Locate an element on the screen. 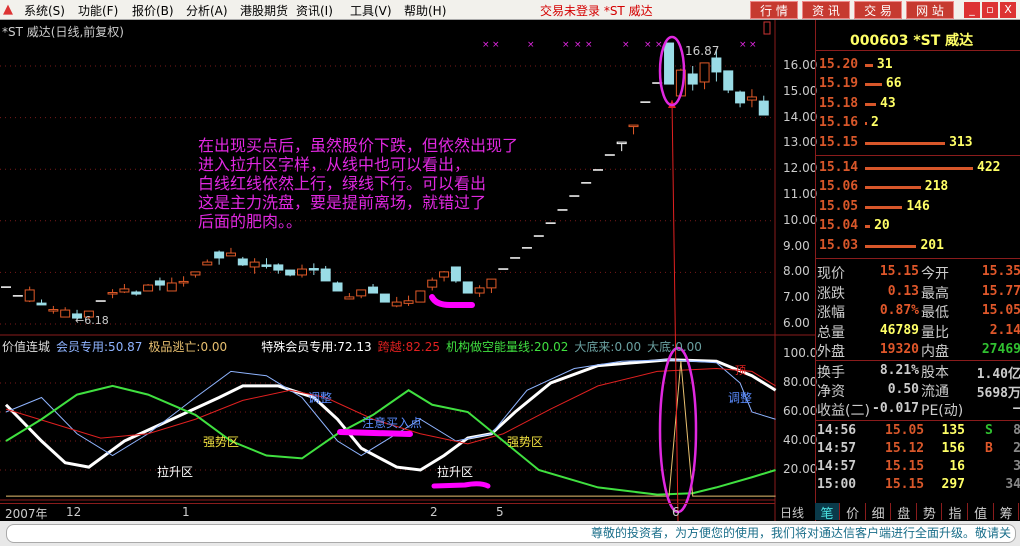  app-logo-icon: ▲ is located at coordinates (8, 9).